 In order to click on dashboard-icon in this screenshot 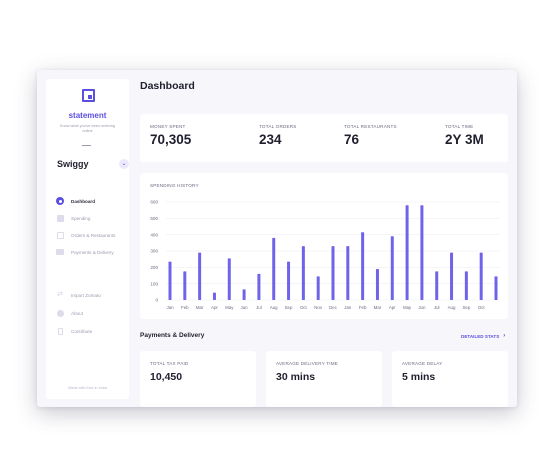, I will do `click(60, 201)`.